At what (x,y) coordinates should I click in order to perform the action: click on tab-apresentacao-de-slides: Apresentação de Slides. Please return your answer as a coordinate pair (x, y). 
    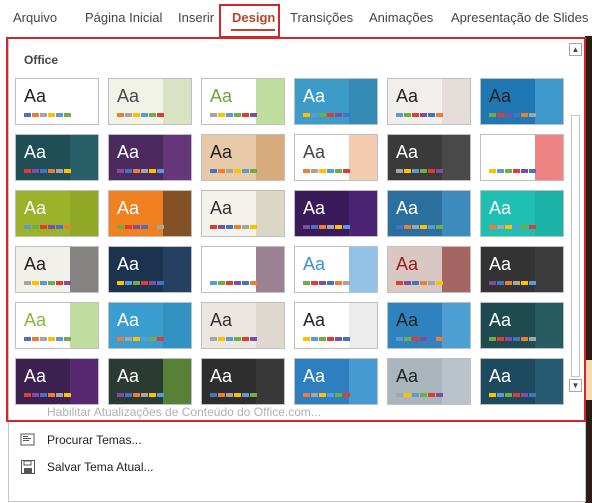
    Looking at the image, I should click on (519, 17).